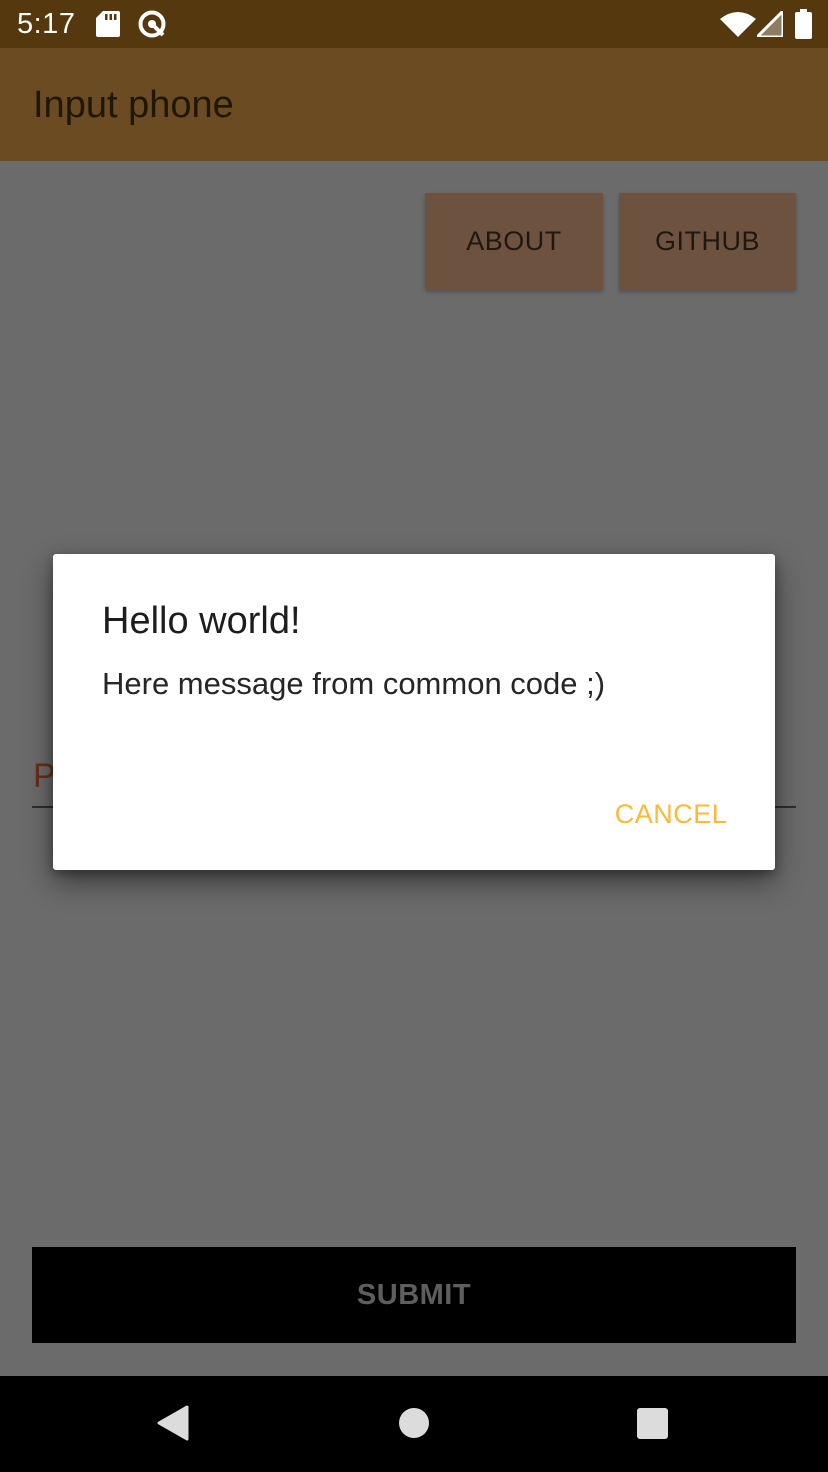 This screenshot has height=1472, width=828. Describe the element at coordinates (152, 24) in the screenshot. I see `data-saver-icon` at that location.